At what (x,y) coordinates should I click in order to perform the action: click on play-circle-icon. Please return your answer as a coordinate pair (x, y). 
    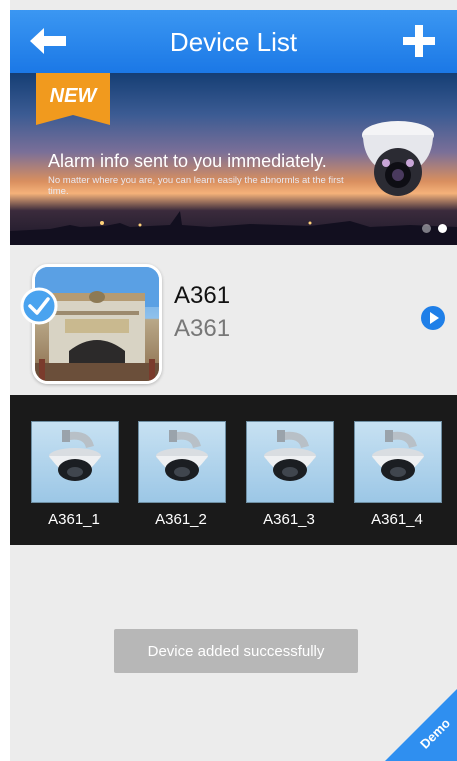
    Looking at the image, I should click on (433, 318).